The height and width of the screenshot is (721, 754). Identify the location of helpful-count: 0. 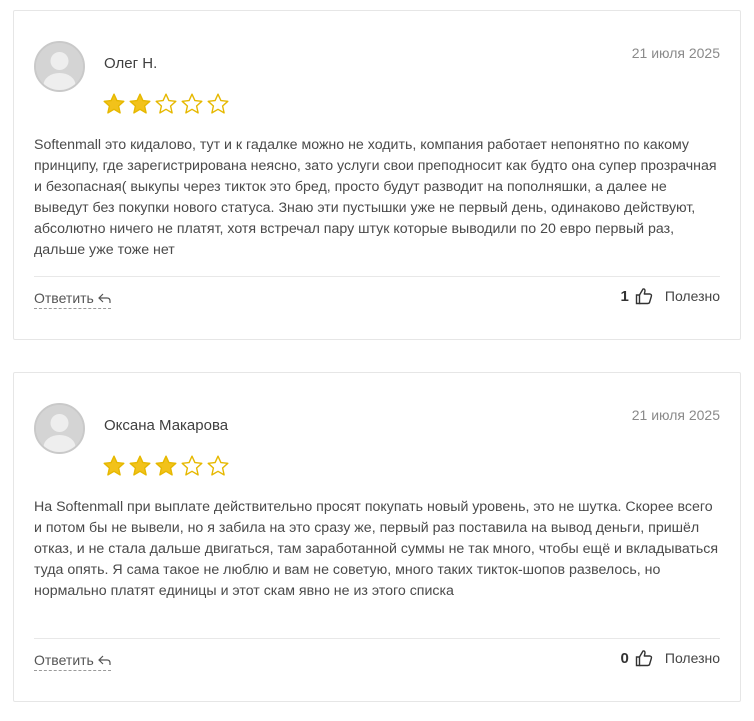
(624, 658).